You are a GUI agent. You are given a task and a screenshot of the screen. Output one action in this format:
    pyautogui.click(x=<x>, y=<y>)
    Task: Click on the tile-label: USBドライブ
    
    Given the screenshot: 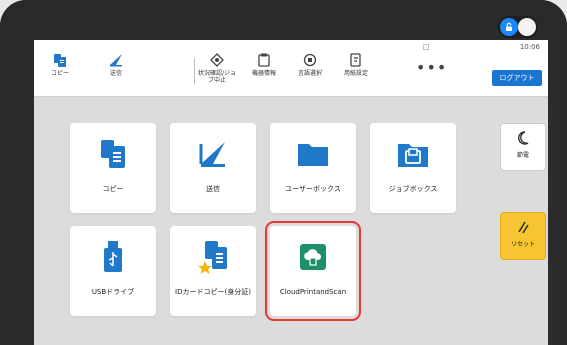 What is the action you would take?
    pyautogui.click(x=113, y=292)
    